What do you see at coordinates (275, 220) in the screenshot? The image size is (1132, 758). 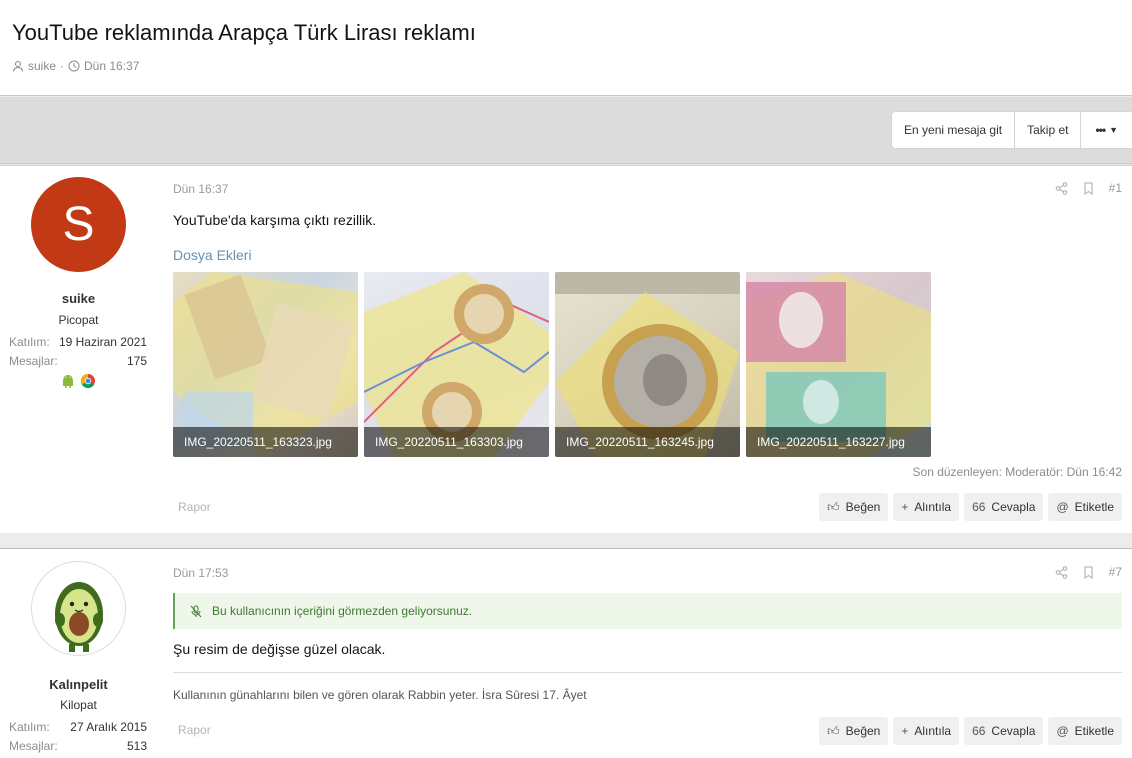 I see `post-text: YouTube'da karşıma çıktı rezillik.` at bounding box center [275, 220].